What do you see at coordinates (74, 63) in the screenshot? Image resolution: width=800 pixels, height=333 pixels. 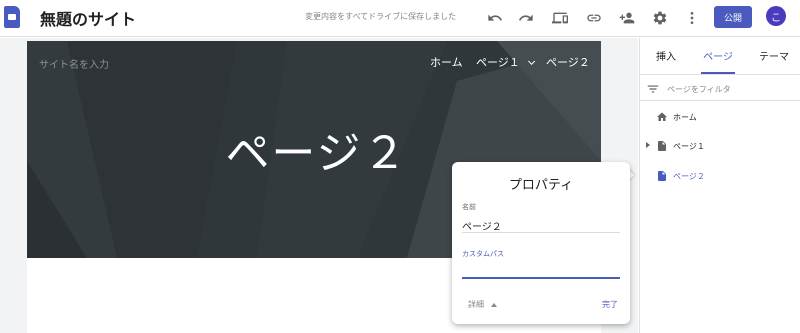 I see `site-name-input: サイト名を入力` at bounding box center [74, 63].